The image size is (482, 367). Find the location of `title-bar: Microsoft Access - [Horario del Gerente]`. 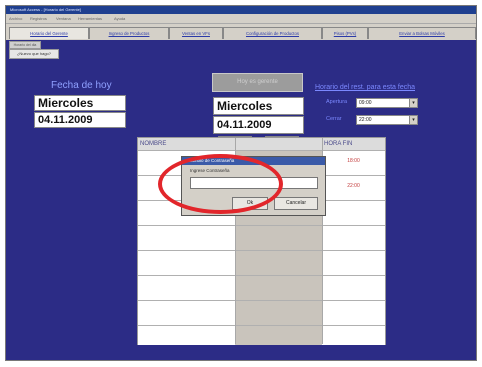

title-bar: Microsoft Access - [Horario del Gerente] is located at coordinates (241, 10).